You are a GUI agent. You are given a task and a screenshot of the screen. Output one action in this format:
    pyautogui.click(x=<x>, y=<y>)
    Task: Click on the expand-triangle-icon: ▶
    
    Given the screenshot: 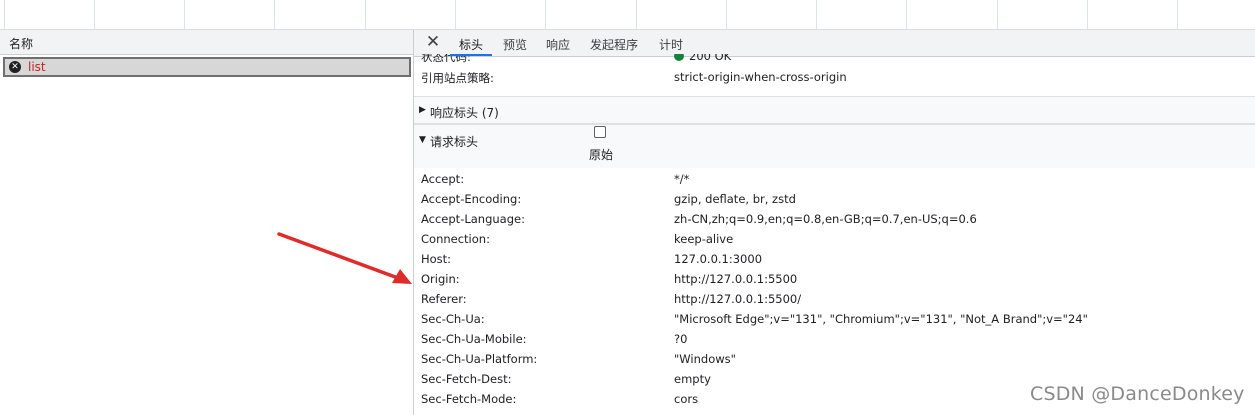 What is the action you would take?
    pyautogui.click(x=422, y=110)
    